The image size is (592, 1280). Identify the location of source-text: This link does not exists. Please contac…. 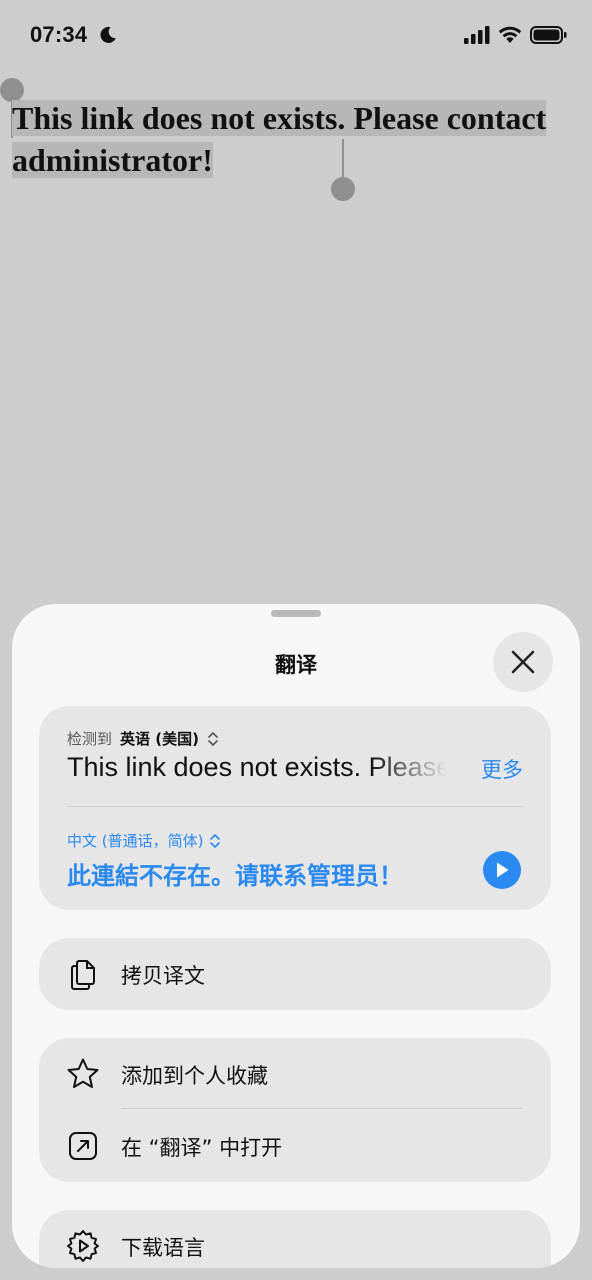
(257, 767).